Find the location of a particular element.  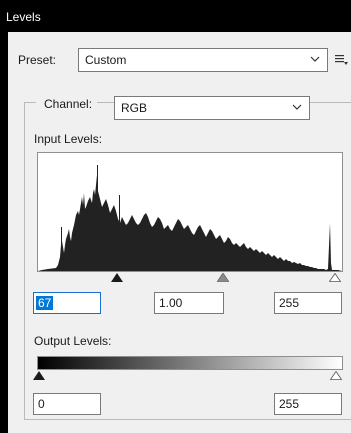

input-black-value: 67 is located at coordinates (45, 303).